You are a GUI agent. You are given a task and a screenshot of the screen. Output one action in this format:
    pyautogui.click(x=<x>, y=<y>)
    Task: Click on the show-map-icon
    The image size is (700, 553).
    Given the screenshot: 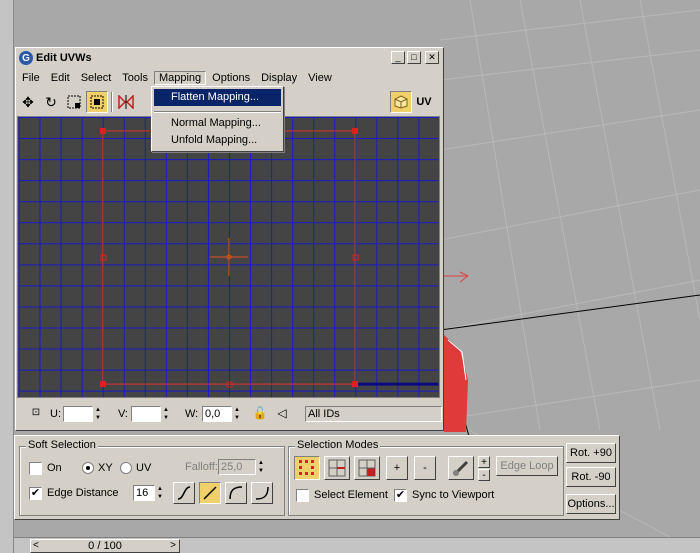 What is the action you would take?
    pyautogui.click(x=401, y=102)
    